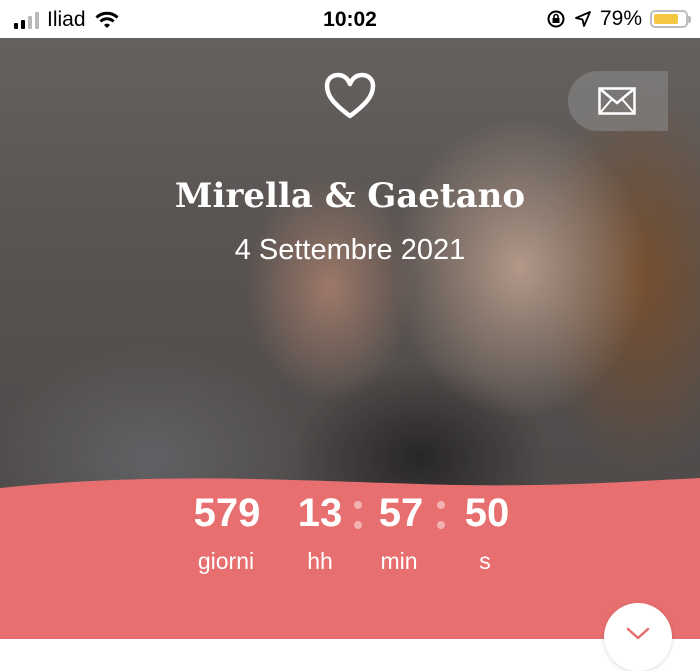  I want to click on contact-button, so click(618, 101).